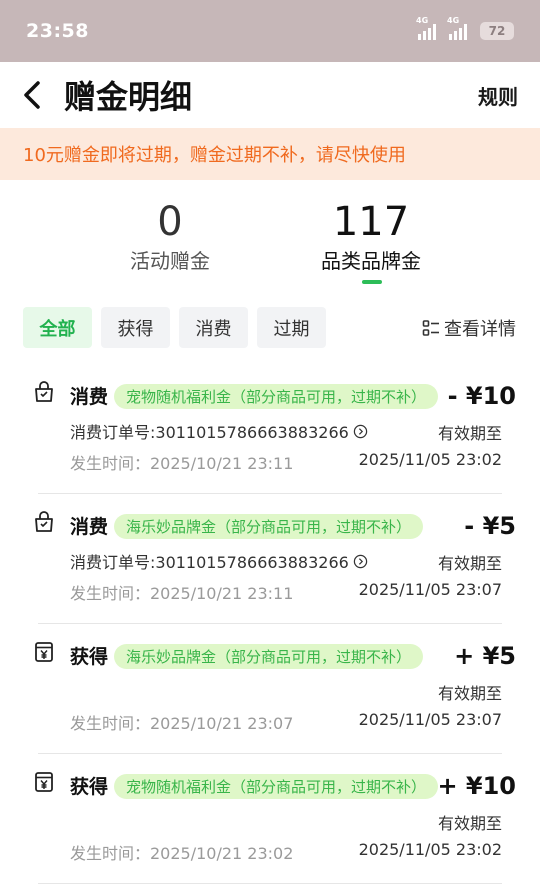 The image size is (540, 889). Describe the element at coordinates (490, 526) in the screenshot. I see `record-amount: - ¥5` at that location.